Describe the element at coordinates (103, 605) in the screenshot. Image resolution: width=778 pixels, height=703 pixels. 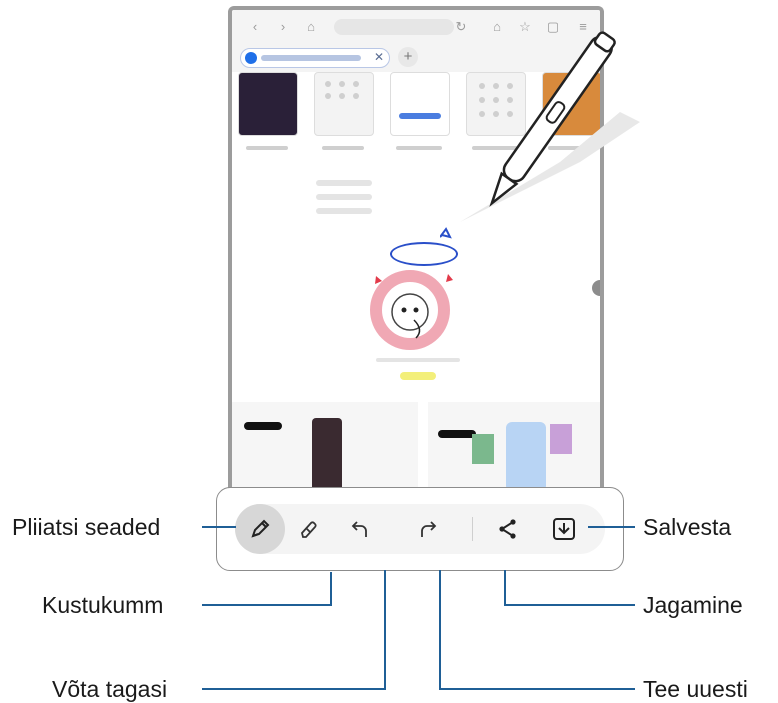
I see `label-eraser: Kustukumm` at that location.